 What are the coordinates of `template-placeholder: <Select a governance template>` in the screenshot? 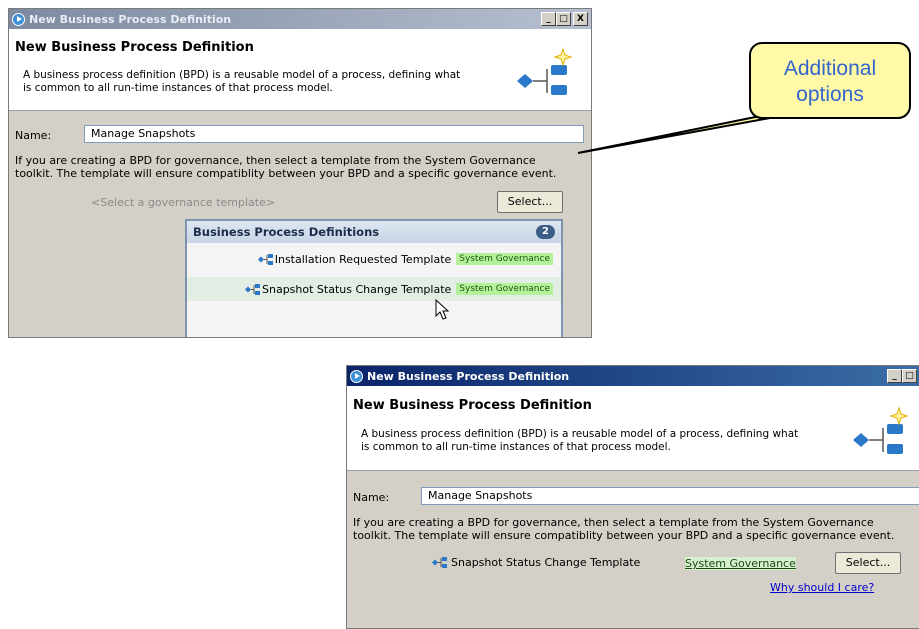 It's located at (183, 202).